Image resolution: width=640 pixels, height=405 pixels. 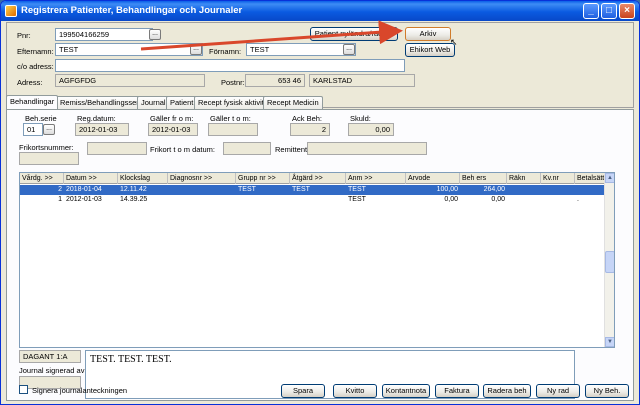 What do you see at coordinates (33, 129) in the screenshot?
I see `behserie-input: 01` at bounding box center [33, 129].